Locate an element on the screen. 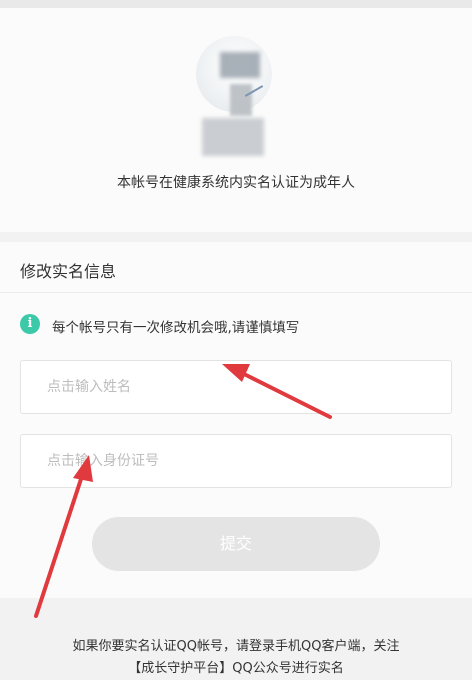 Image resolution: width=472 pixels, height=680 pixels. id-number-input-field is located at coordinates (236, 461).